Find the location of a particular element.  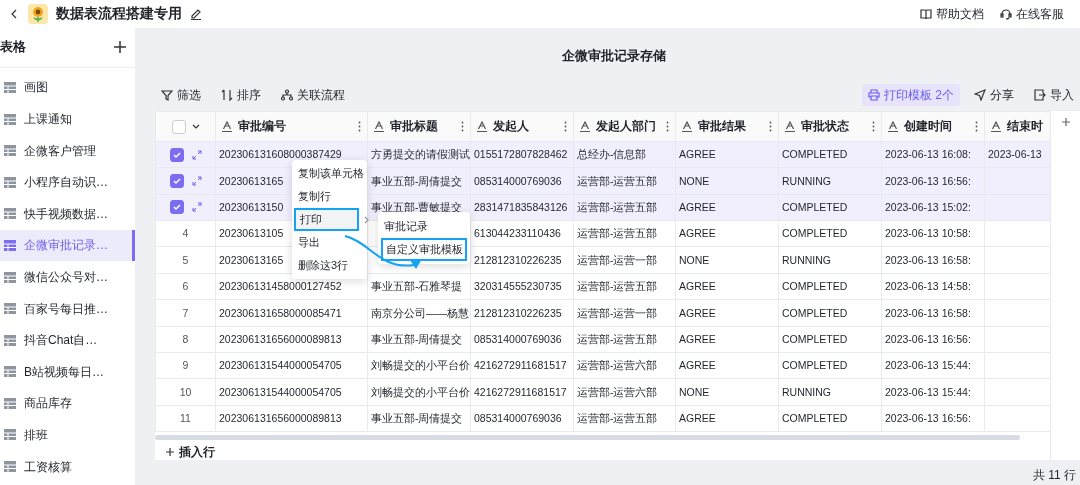

menu-item: 自定义审批模板 is located at coordinates (424, 249).